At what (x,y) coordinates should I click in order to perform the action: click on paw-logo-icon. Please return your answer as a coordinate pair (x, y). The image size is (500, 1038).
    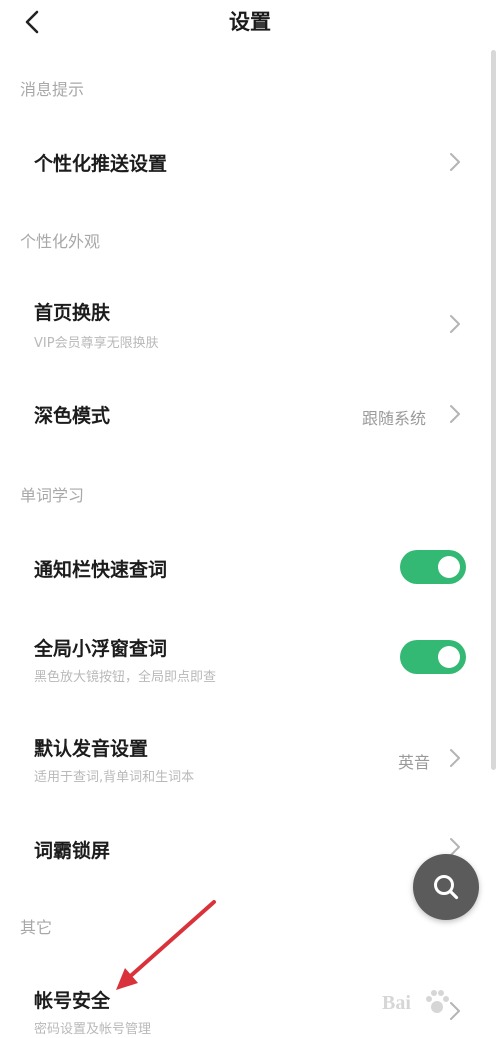
    Looking at the image, I should click on (437, 1001).